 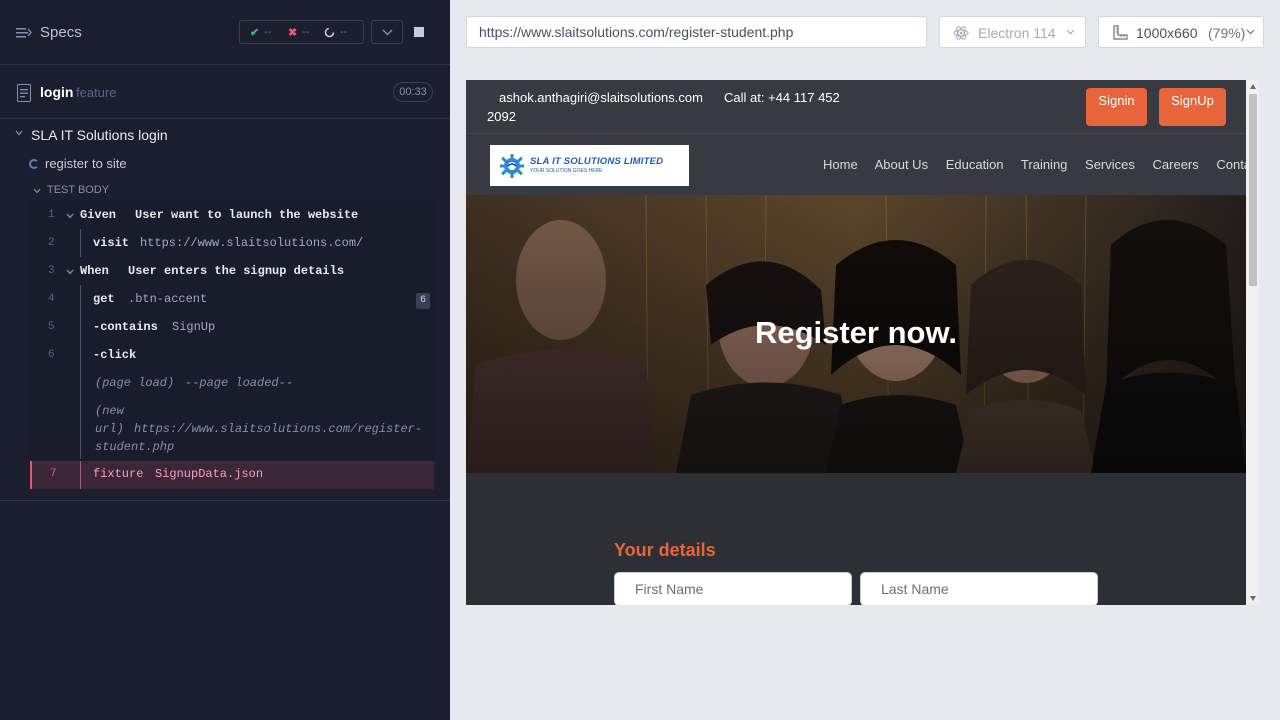 I want to click on browser-selector: Electron 114, so click(x=1012, y=32).